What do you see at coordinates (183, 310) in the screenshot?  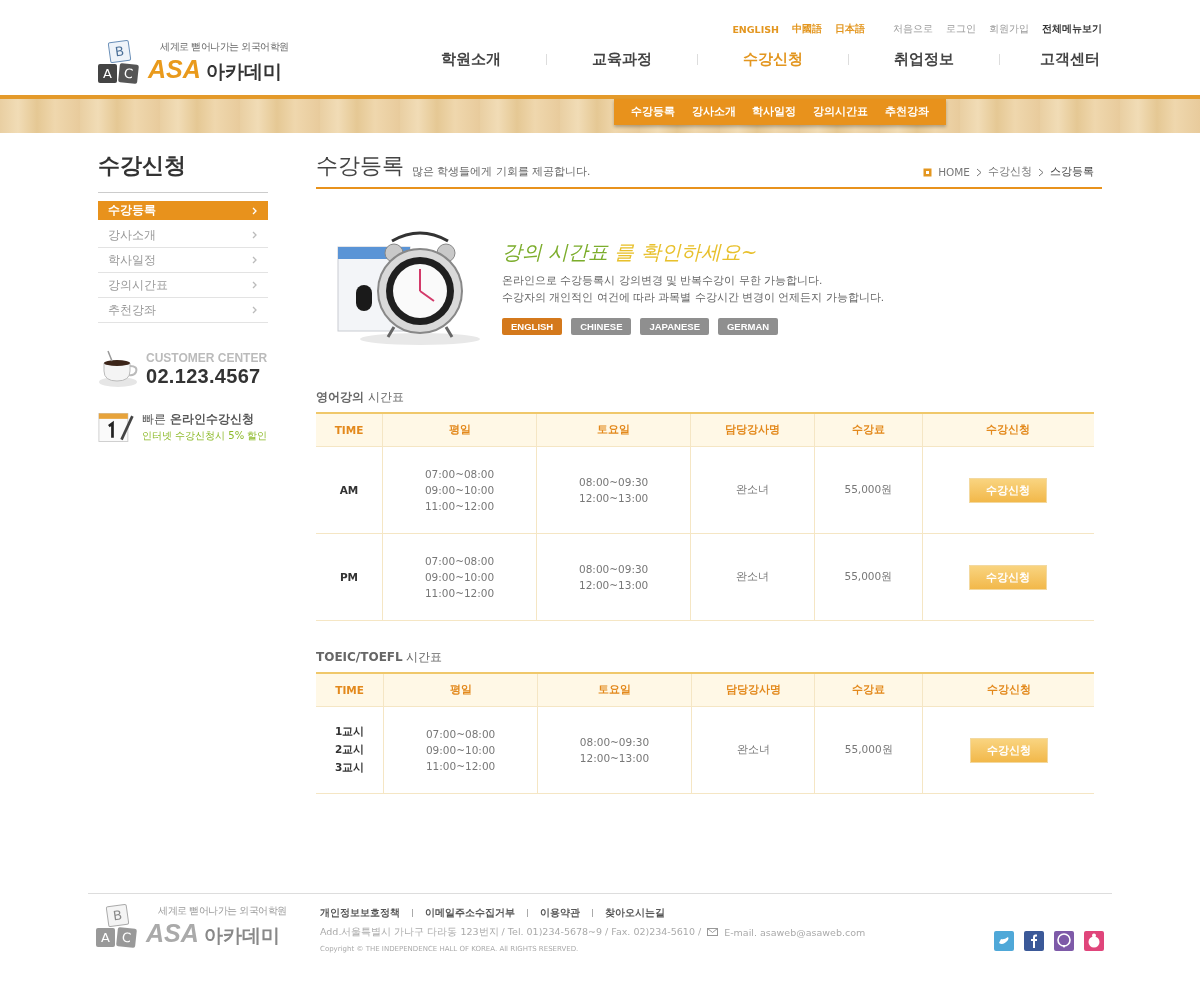 I see `sidebar-item: 추천강좌` at bounding box center [183, 310].